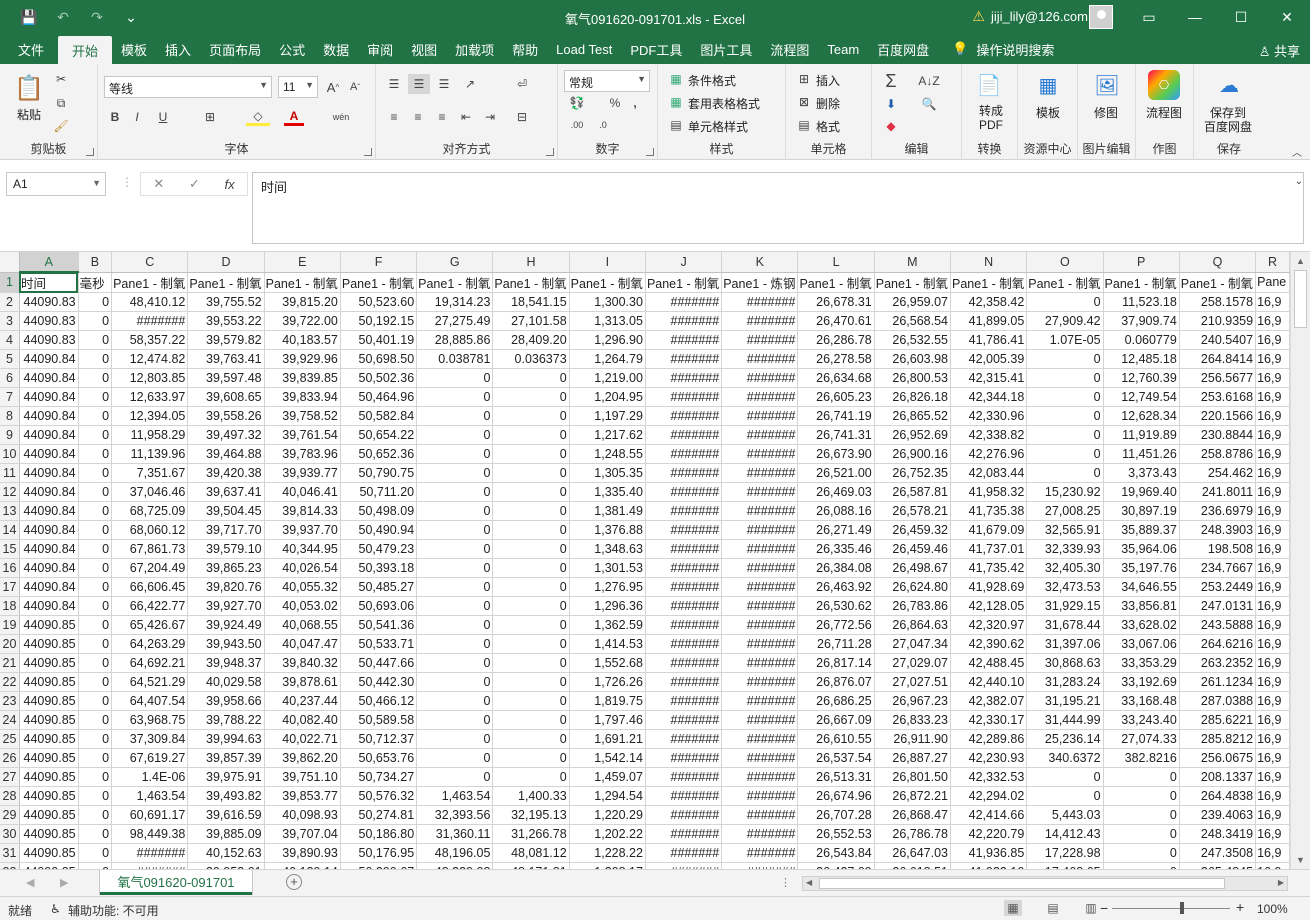  What do you see at coordinates (292, 49) in the screenshot?
I see `tab-formulas: 公式` at bounding box center [292, 49].